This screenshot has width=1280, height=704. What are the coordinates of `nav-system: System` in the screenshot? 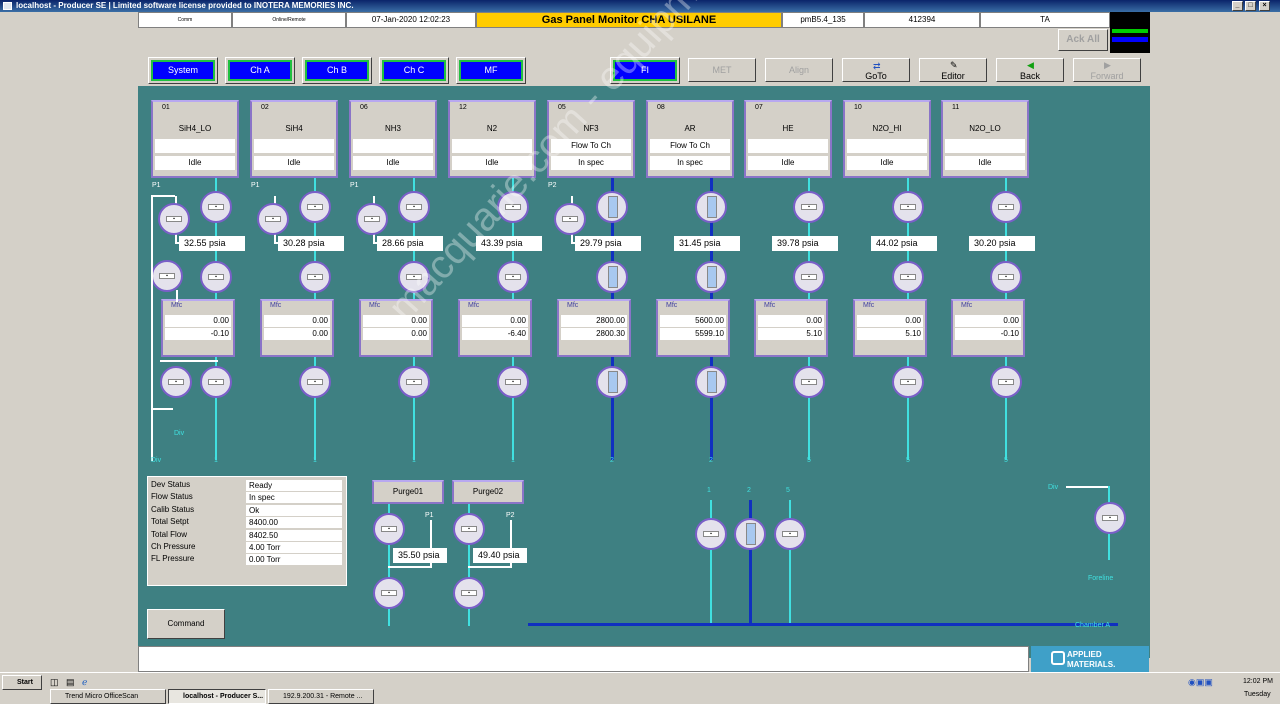 It's located at (183, 70).